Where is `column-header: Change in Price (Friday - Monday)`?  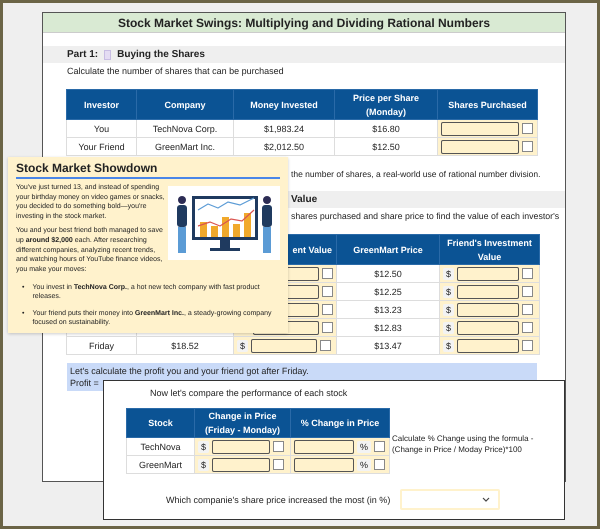
column-header: Change in Price (Friday - Monday) is located at coordinates (242, 423).